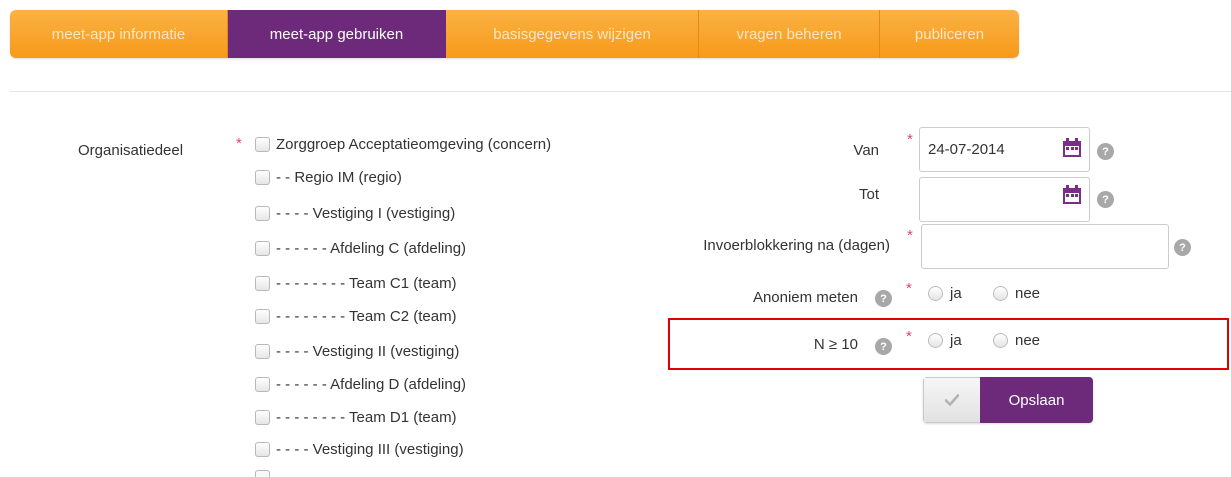 Image resolution: width=1231 pixels, height=477 pixels. What do you see at coordinates (366, 213) in the screenshot?
I see `org-item-label: - - - - Vestiging I (vestiging)` at bounding box center [366, 213].